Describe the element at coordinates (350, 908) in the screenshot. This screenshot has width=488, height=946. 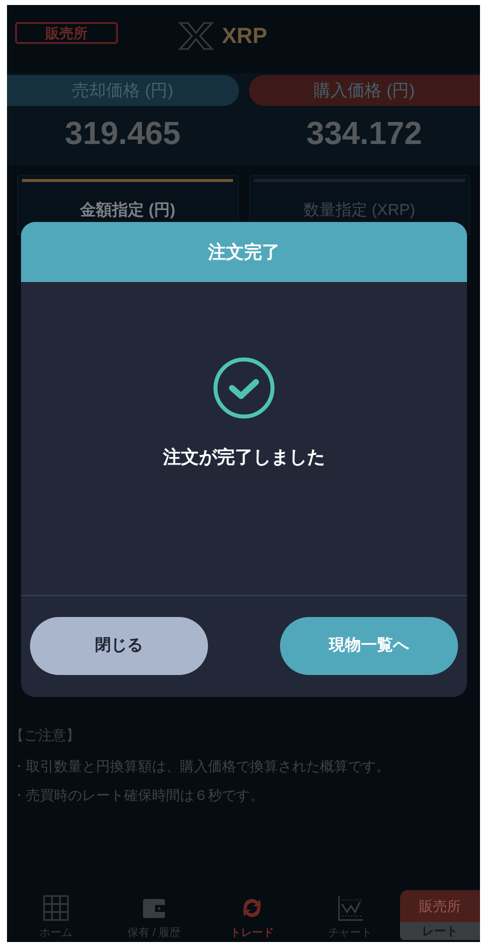
I see `chart-icon` at that location.